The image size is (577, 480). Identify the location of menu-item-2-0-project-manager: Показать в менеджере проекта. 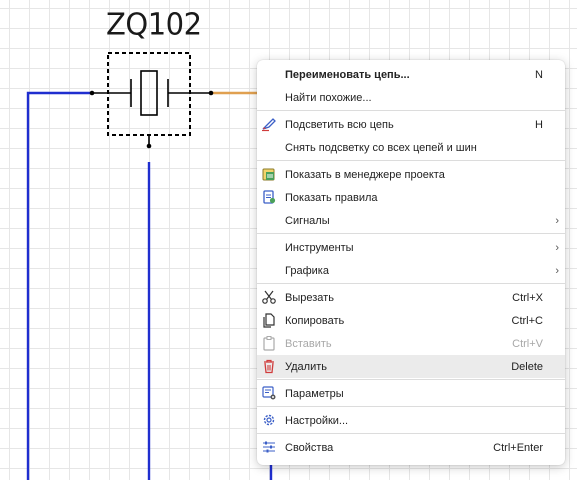
(411, 174).